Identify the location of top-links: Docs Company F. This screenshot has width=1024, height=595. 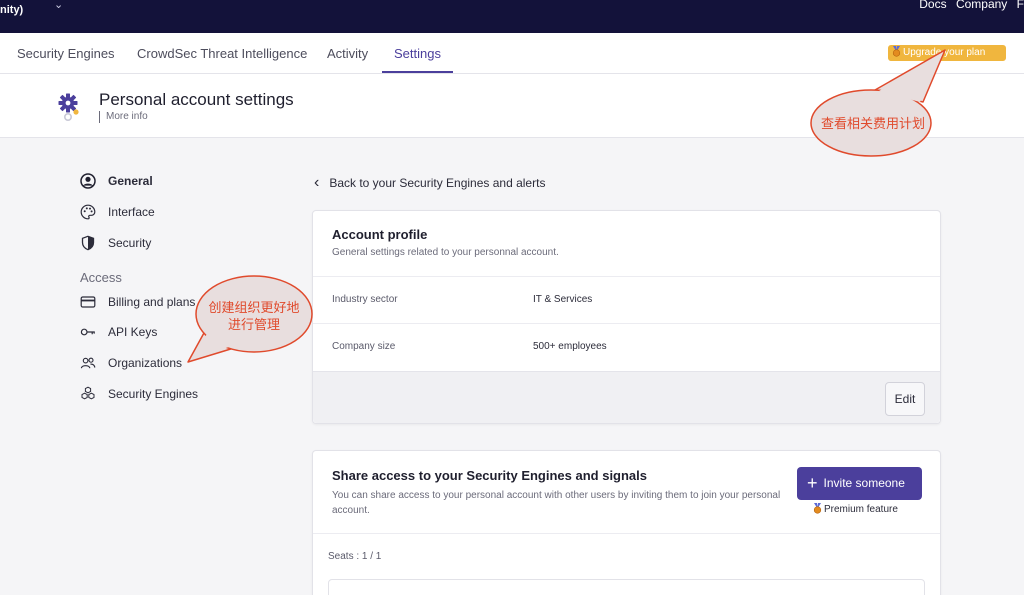
(968, 5).